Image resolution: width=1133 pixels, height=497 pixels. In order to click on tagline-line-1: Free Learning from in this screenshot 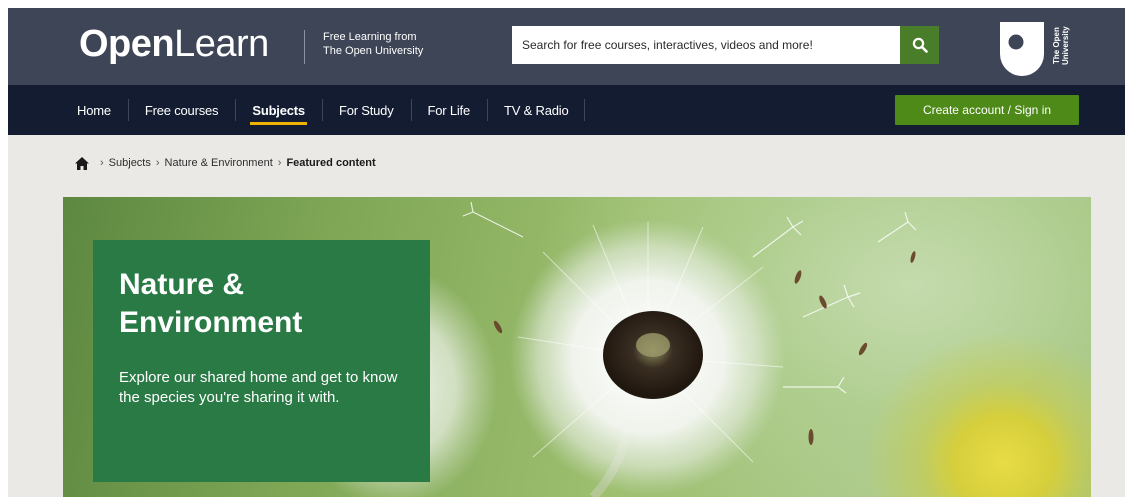, I will do `click(370, 37)`.